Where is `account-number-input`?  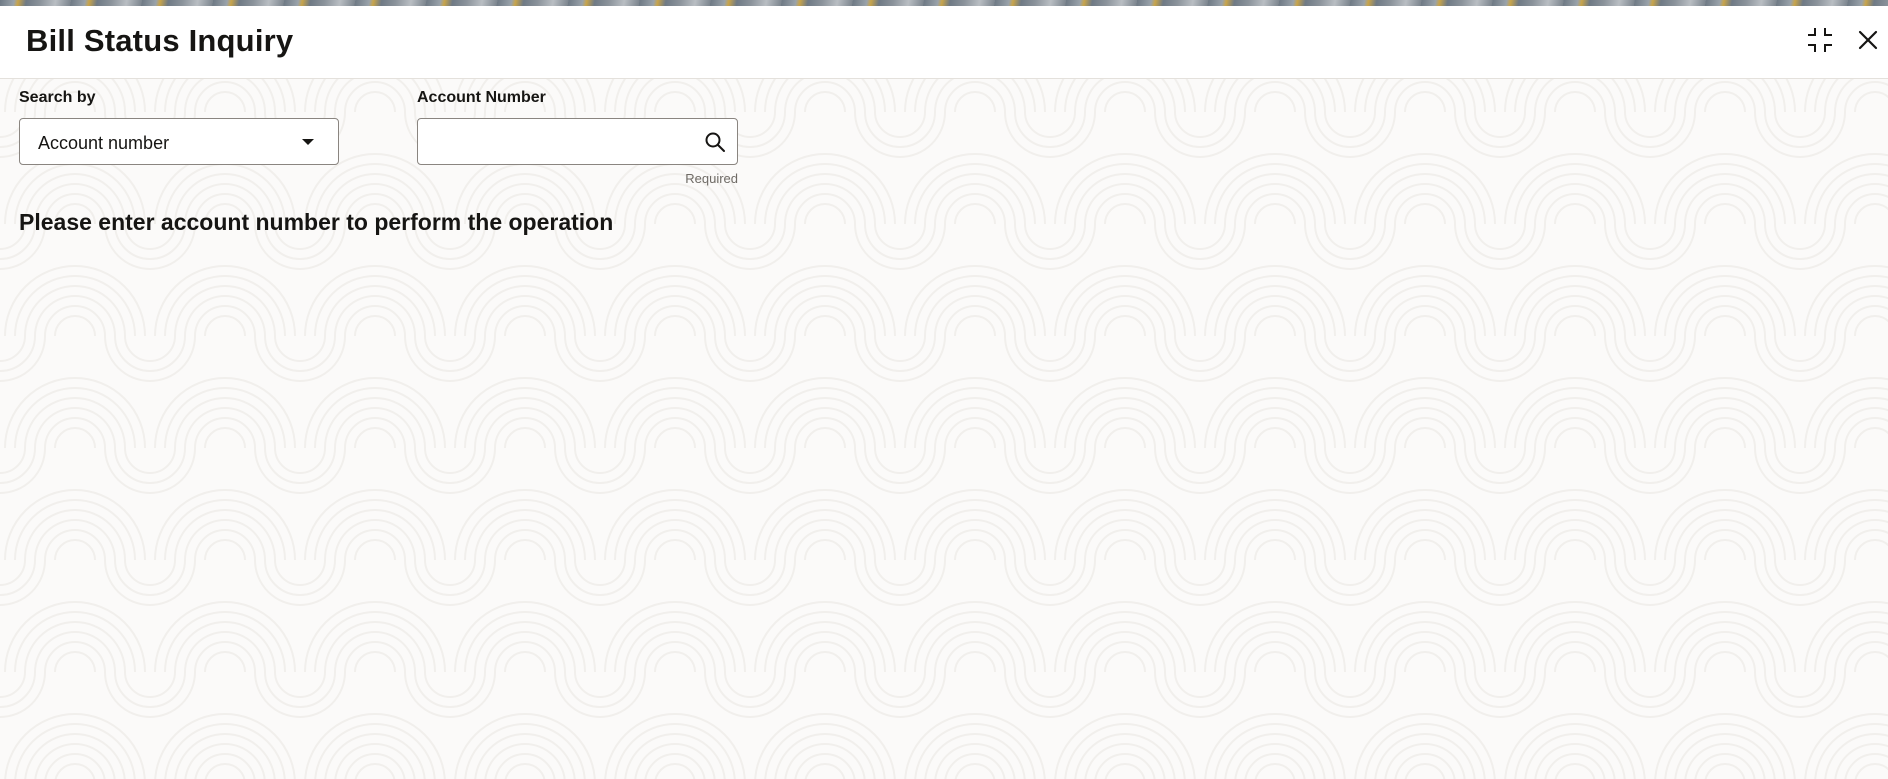 account-number-input is located at coordinates (553, 141).